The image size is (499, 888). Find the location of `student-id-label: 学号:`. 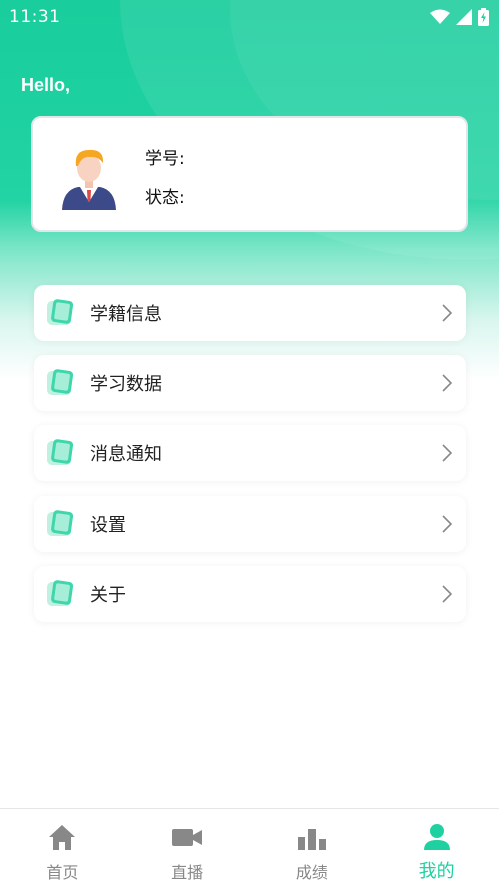

student-id-label: 学号: is located at coordinates (165, 159).